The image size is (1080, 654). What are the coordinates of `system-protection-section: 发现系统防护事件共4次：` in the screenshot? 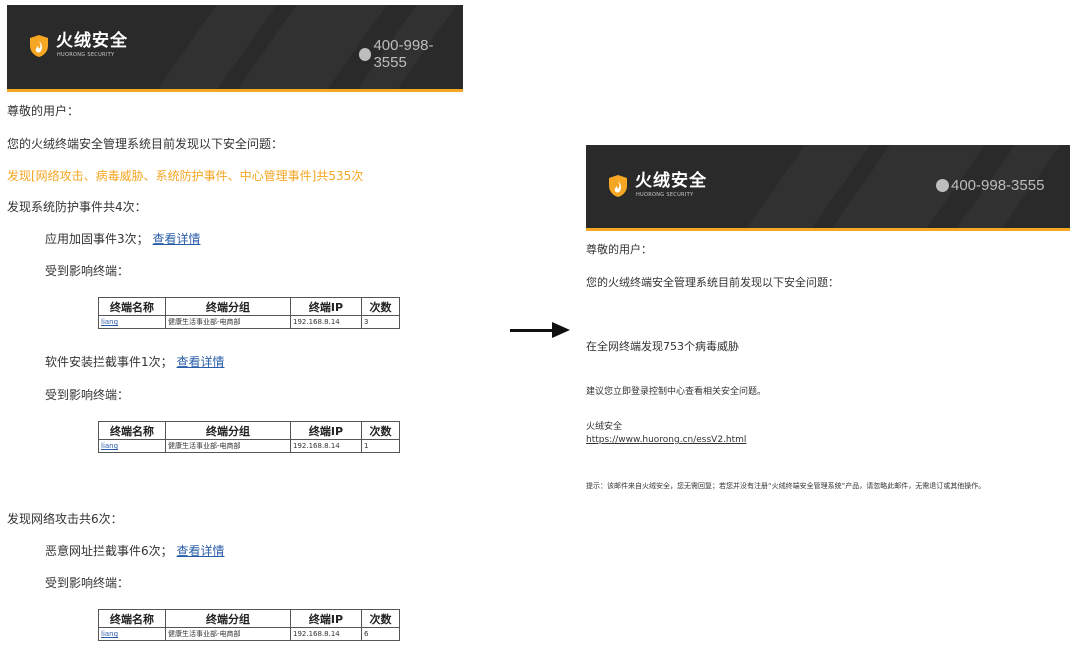 It's located at (77, 207).